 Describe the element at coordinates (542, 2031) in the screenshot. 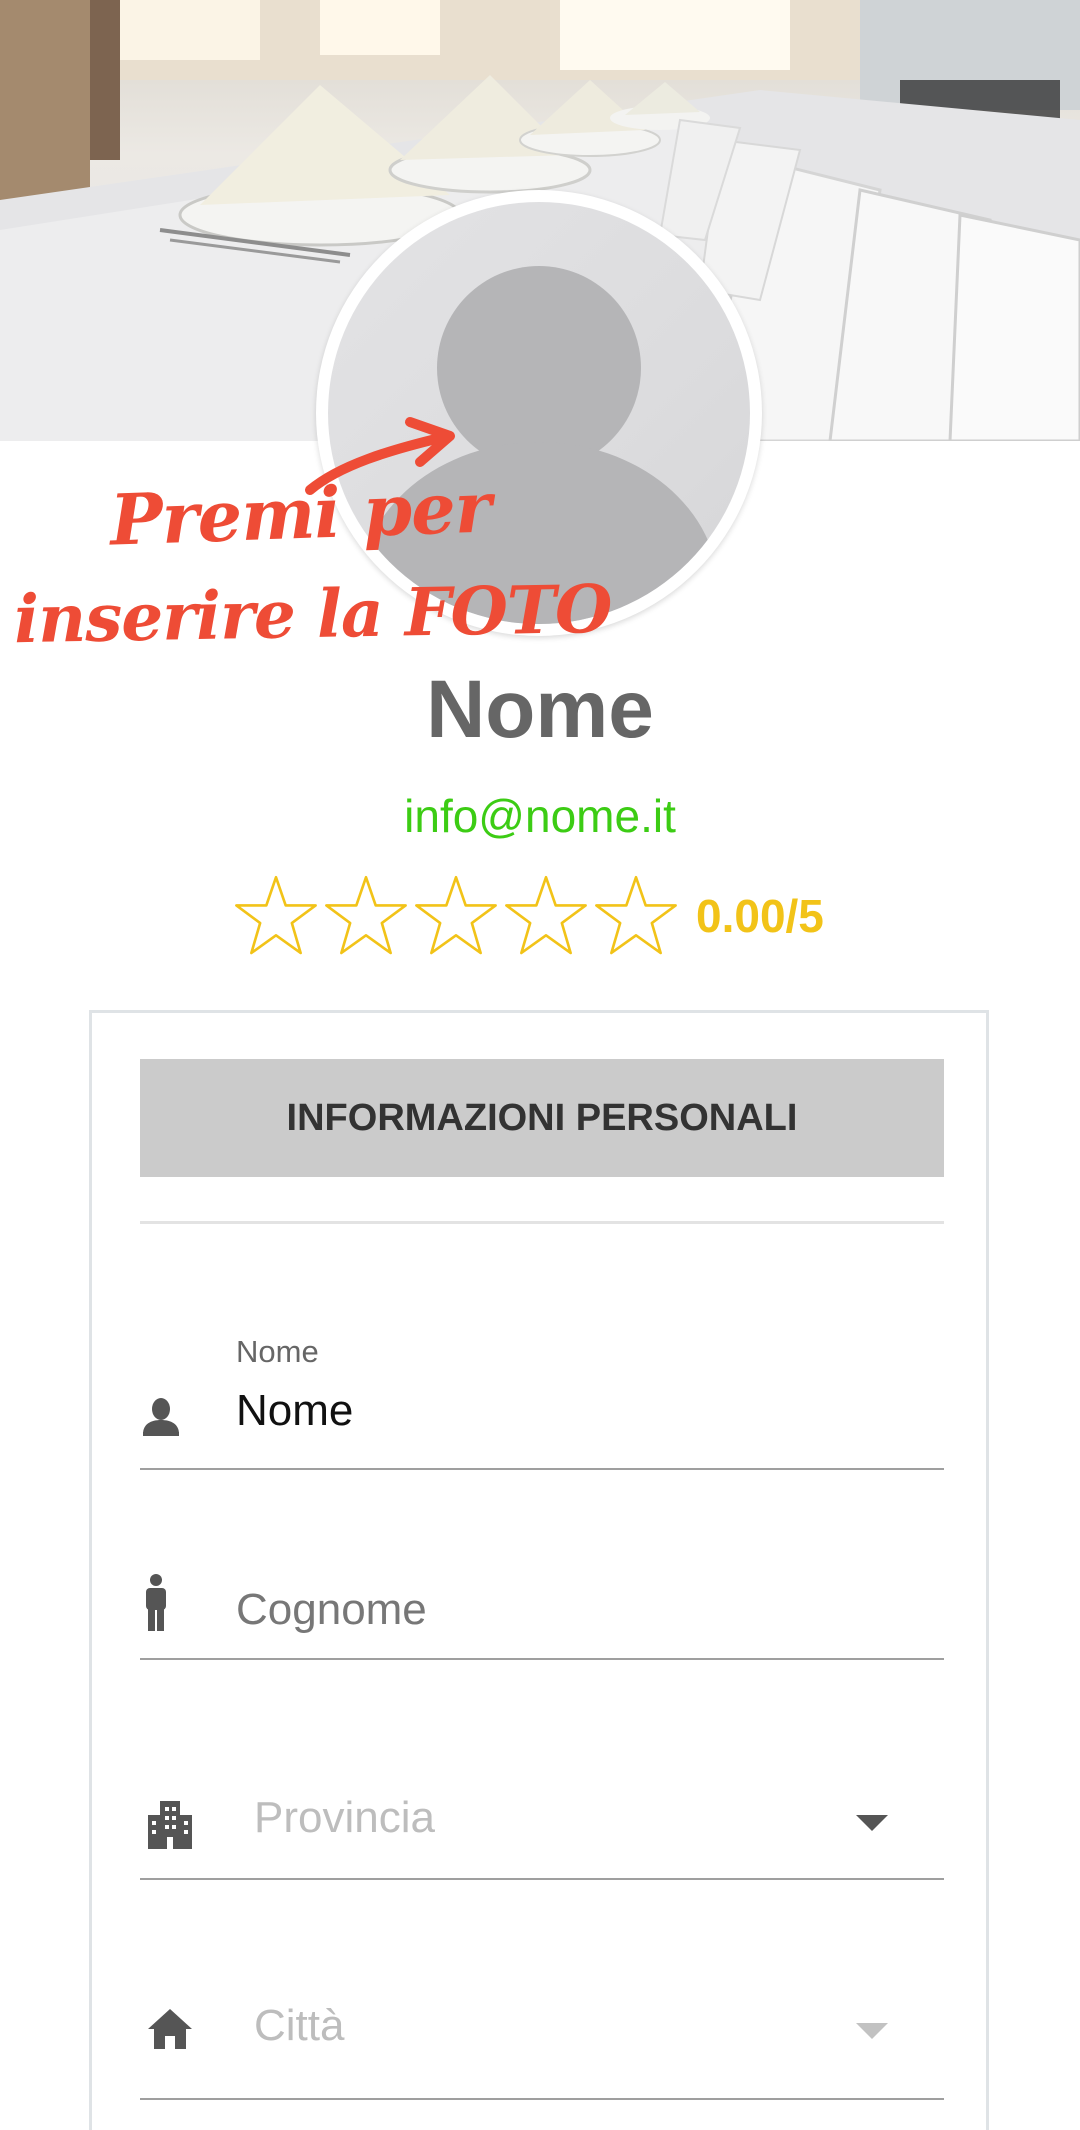

I see `citta-select: Città` at that location.